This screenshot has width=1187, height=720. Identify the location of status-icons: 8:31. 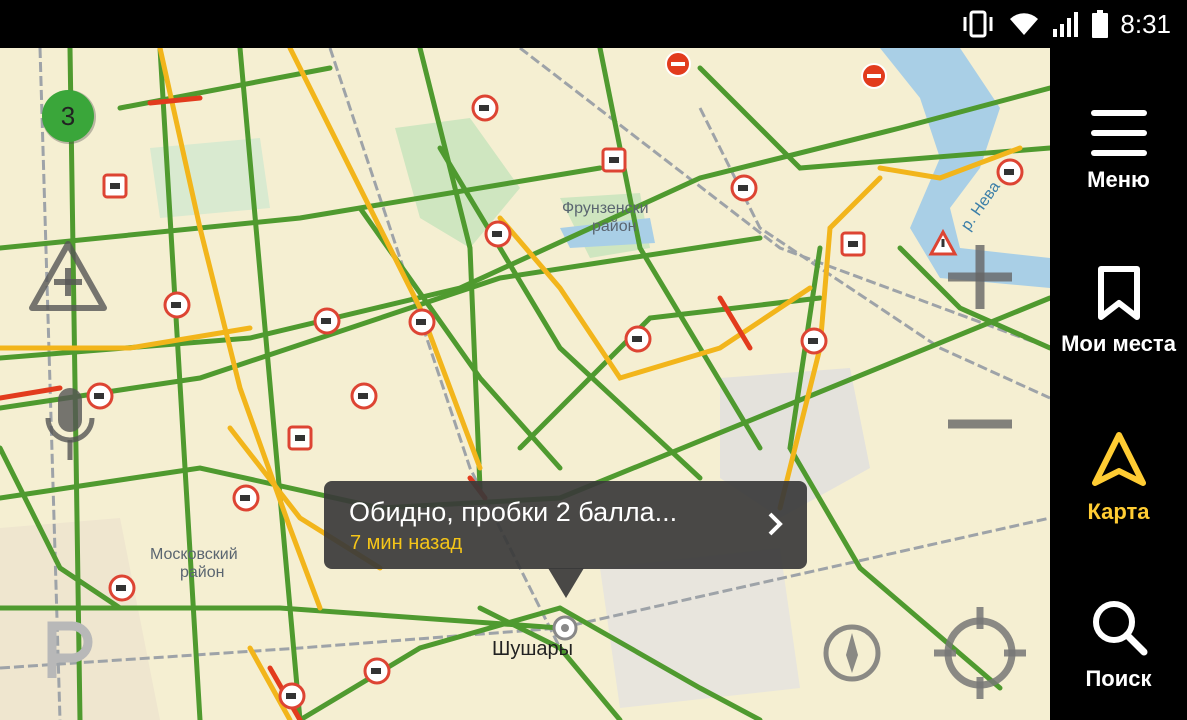
(1065, 24).